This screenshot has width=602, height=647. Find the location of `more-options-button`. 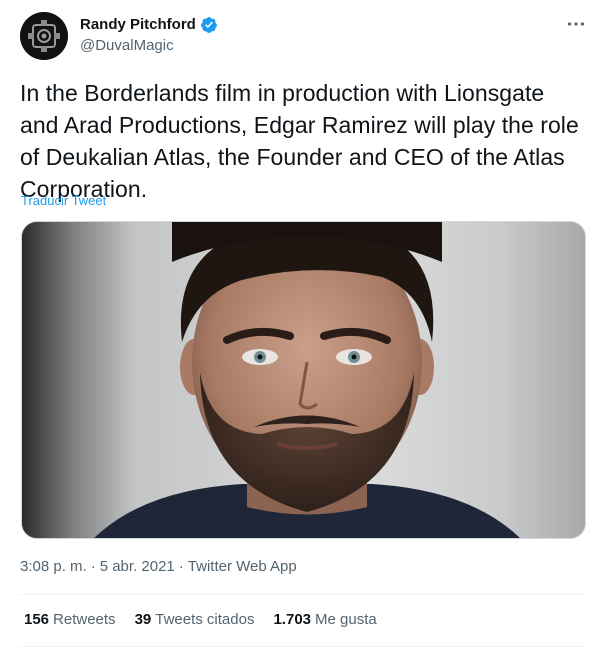

more-options-button is located at coordinates (576, 24).